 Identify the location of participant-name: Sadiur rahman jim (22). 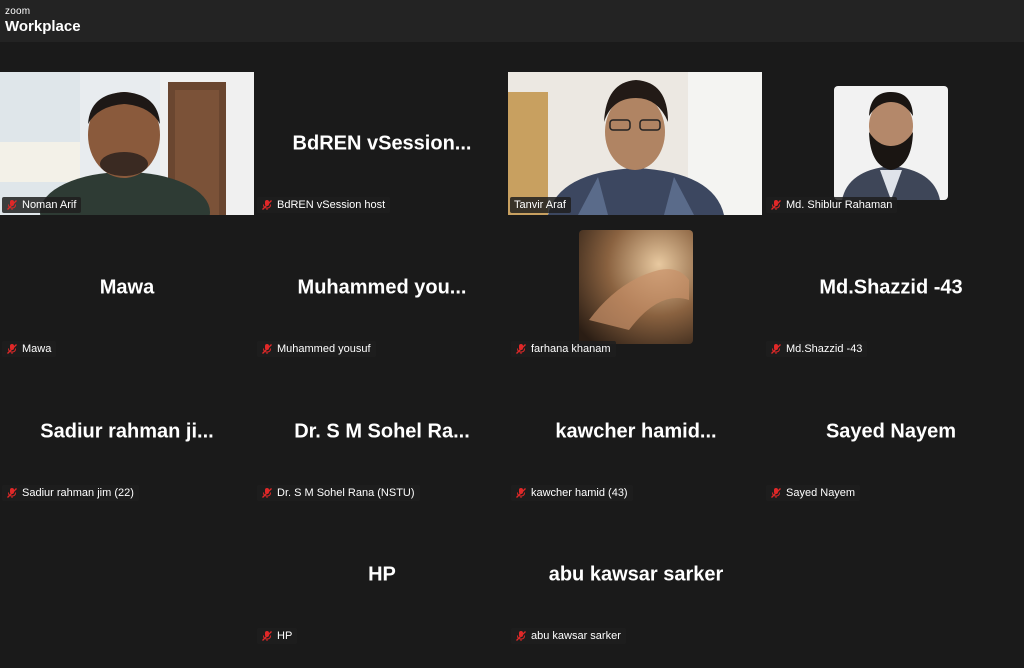
(78, 493).